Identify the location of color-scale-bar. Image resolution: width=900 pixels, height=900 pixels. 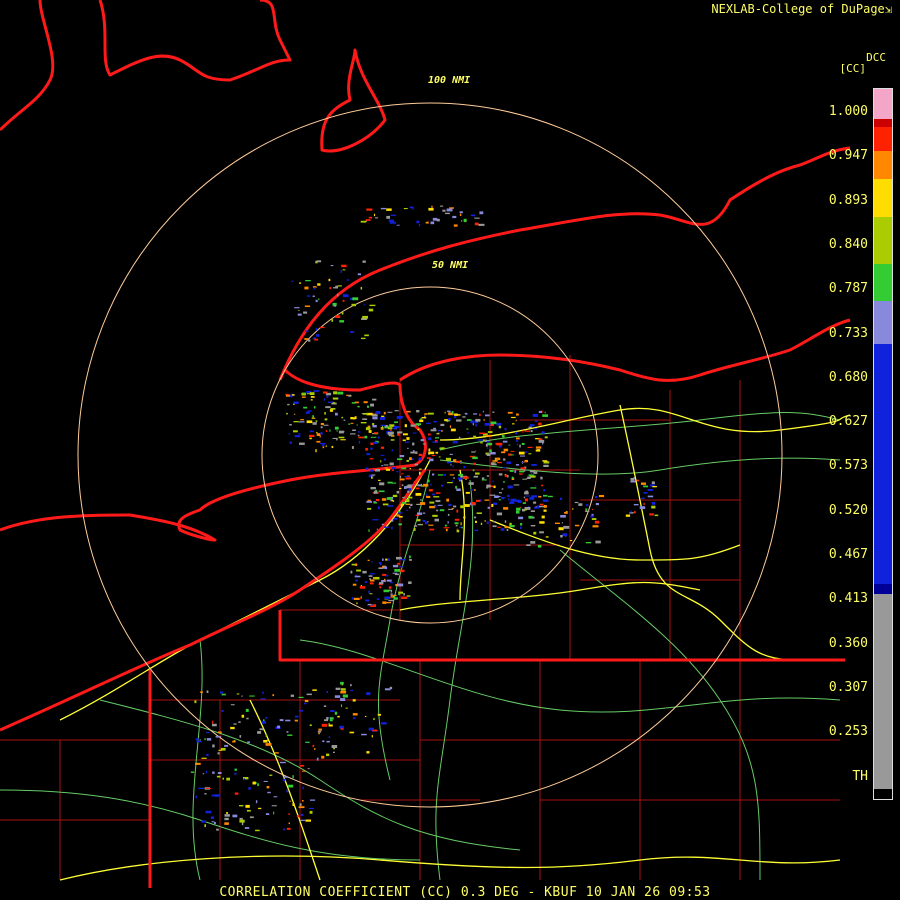
(883, 444).